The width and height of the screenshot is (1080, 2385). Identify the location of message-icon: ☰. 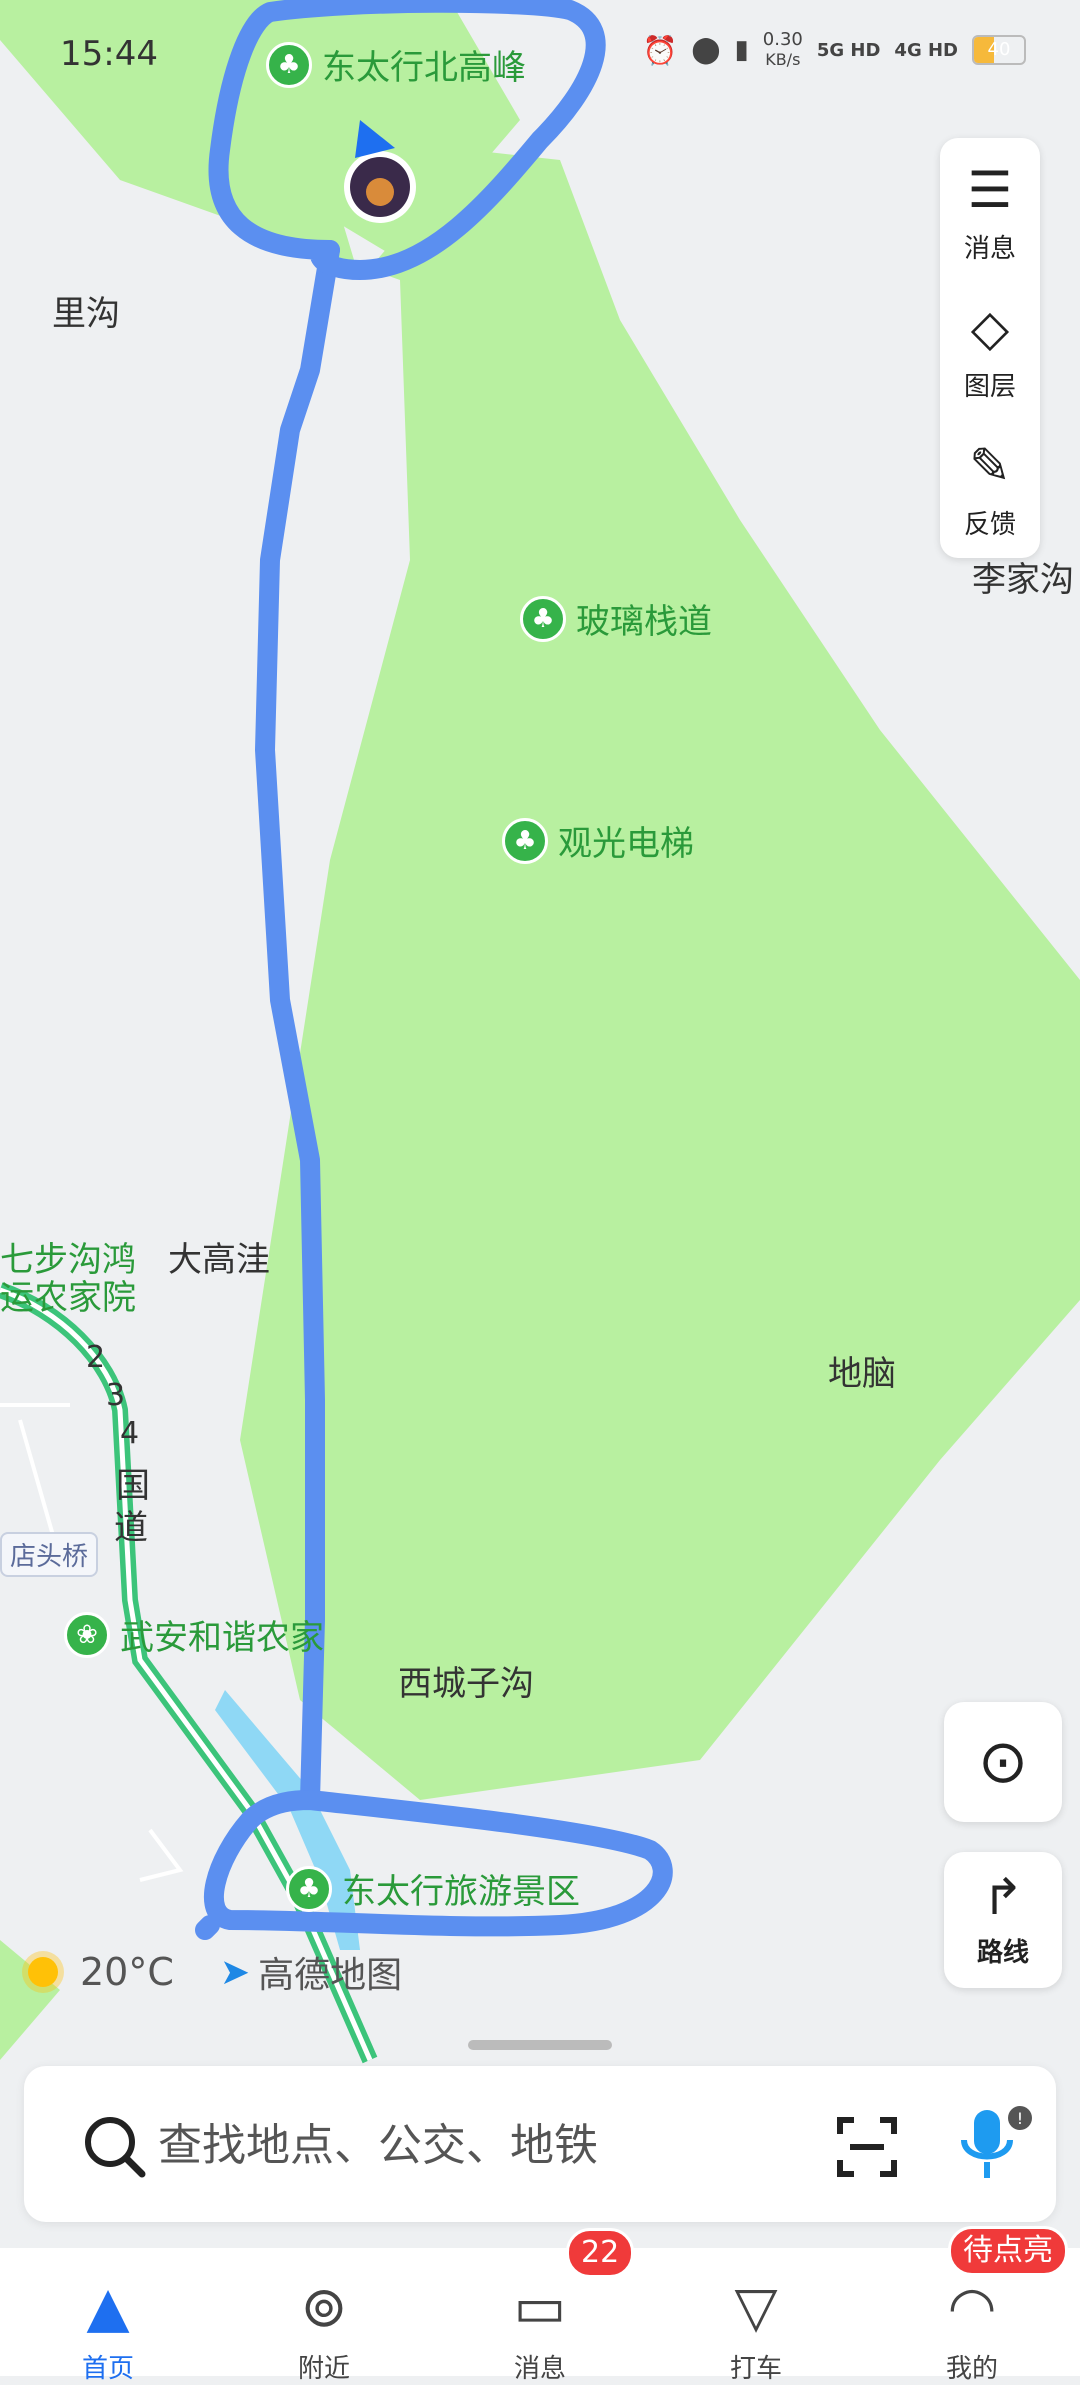
(990, 190).